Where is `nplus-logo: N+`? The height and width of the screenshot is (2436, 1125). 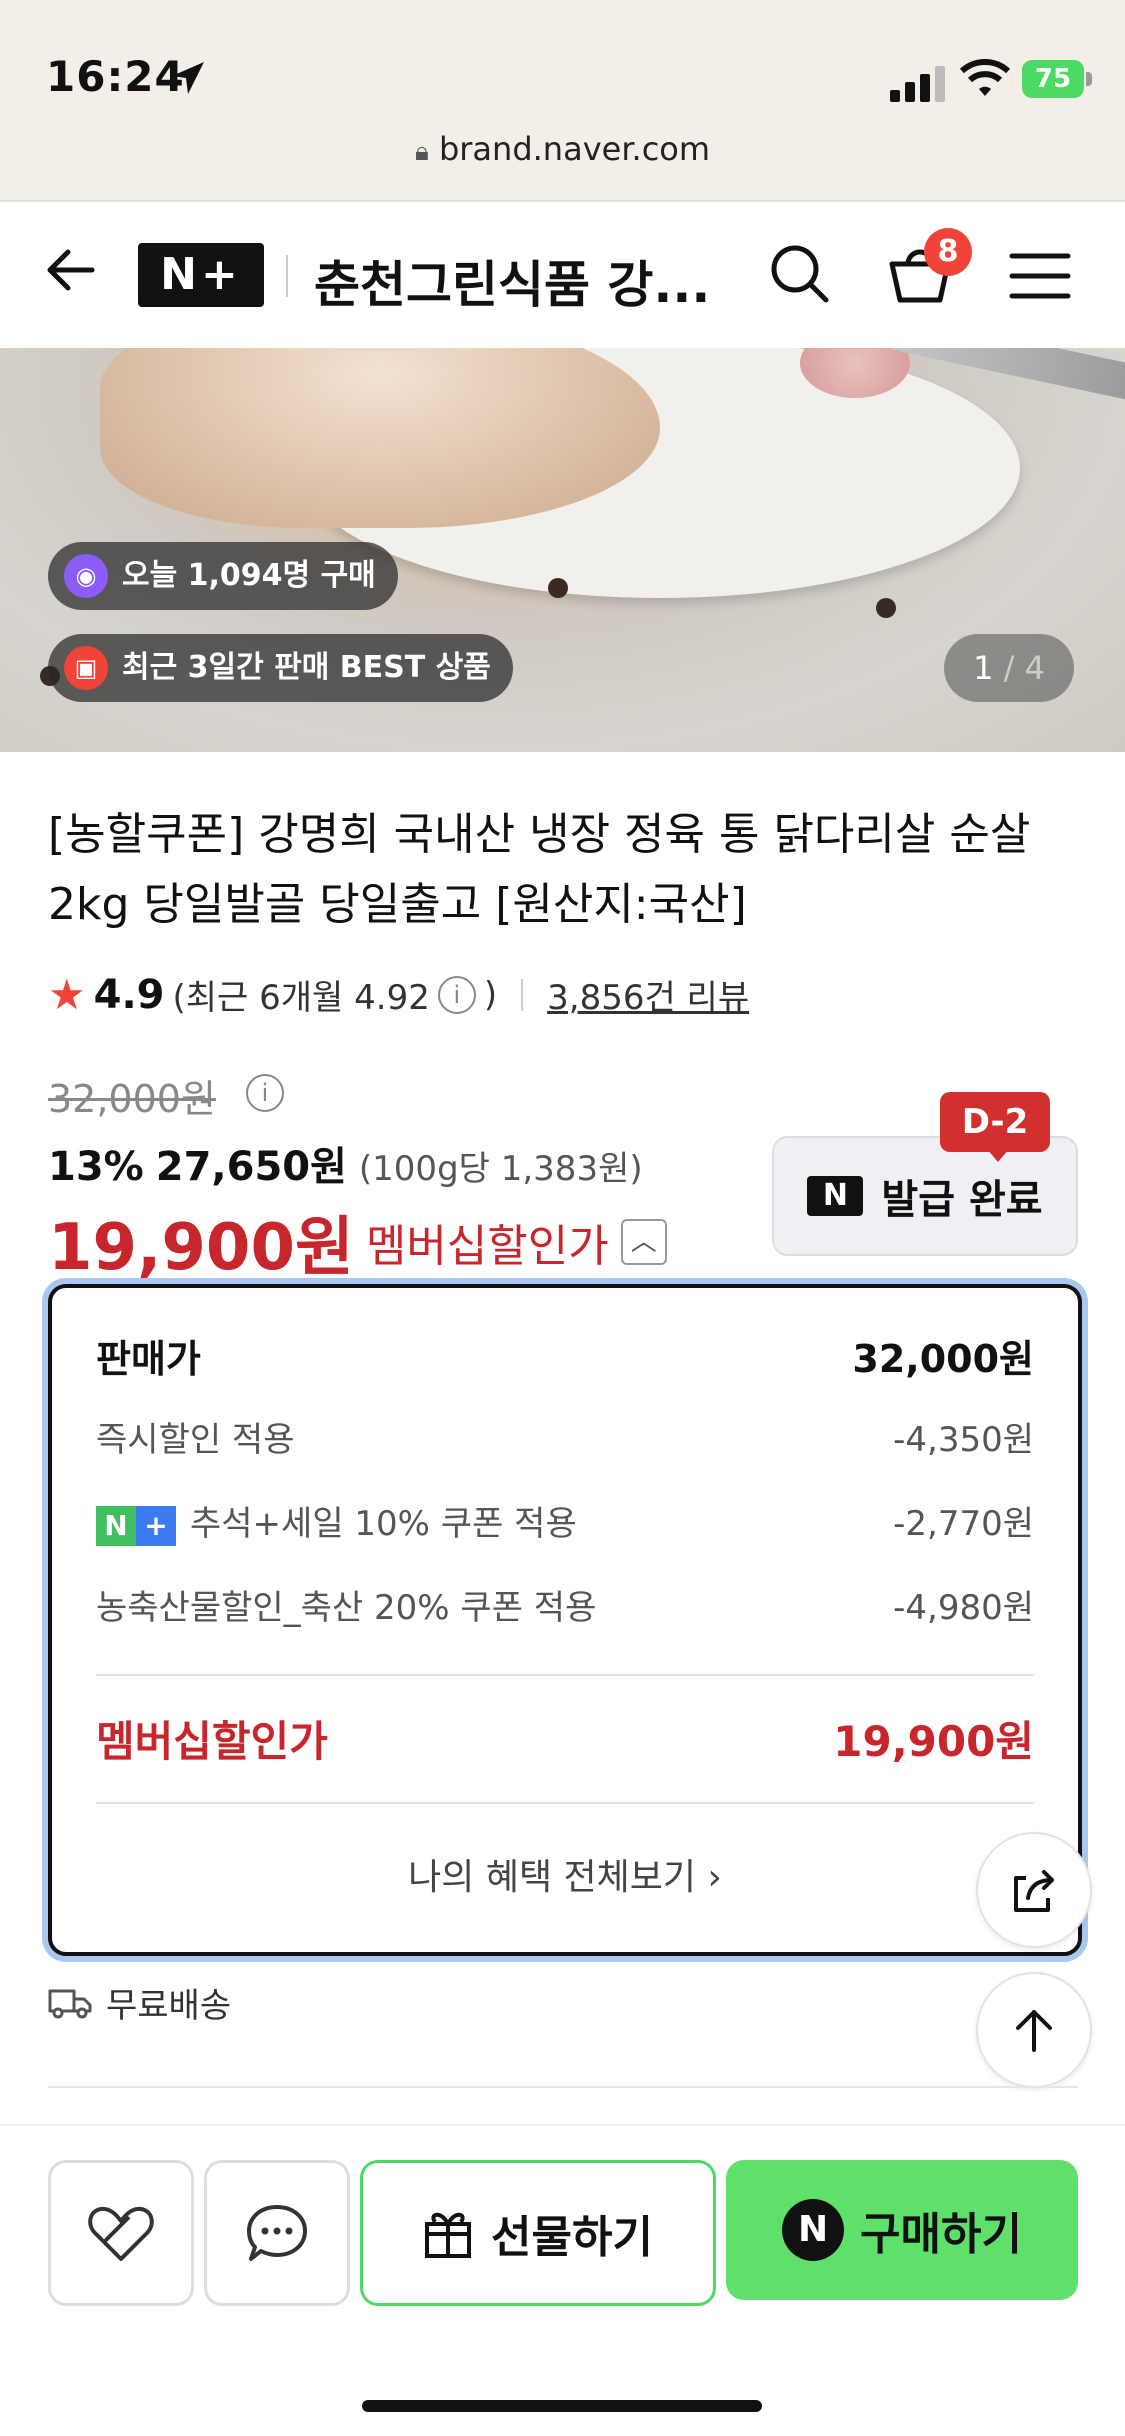
nplus-logo: N+ is located at coordinates (201, 275).